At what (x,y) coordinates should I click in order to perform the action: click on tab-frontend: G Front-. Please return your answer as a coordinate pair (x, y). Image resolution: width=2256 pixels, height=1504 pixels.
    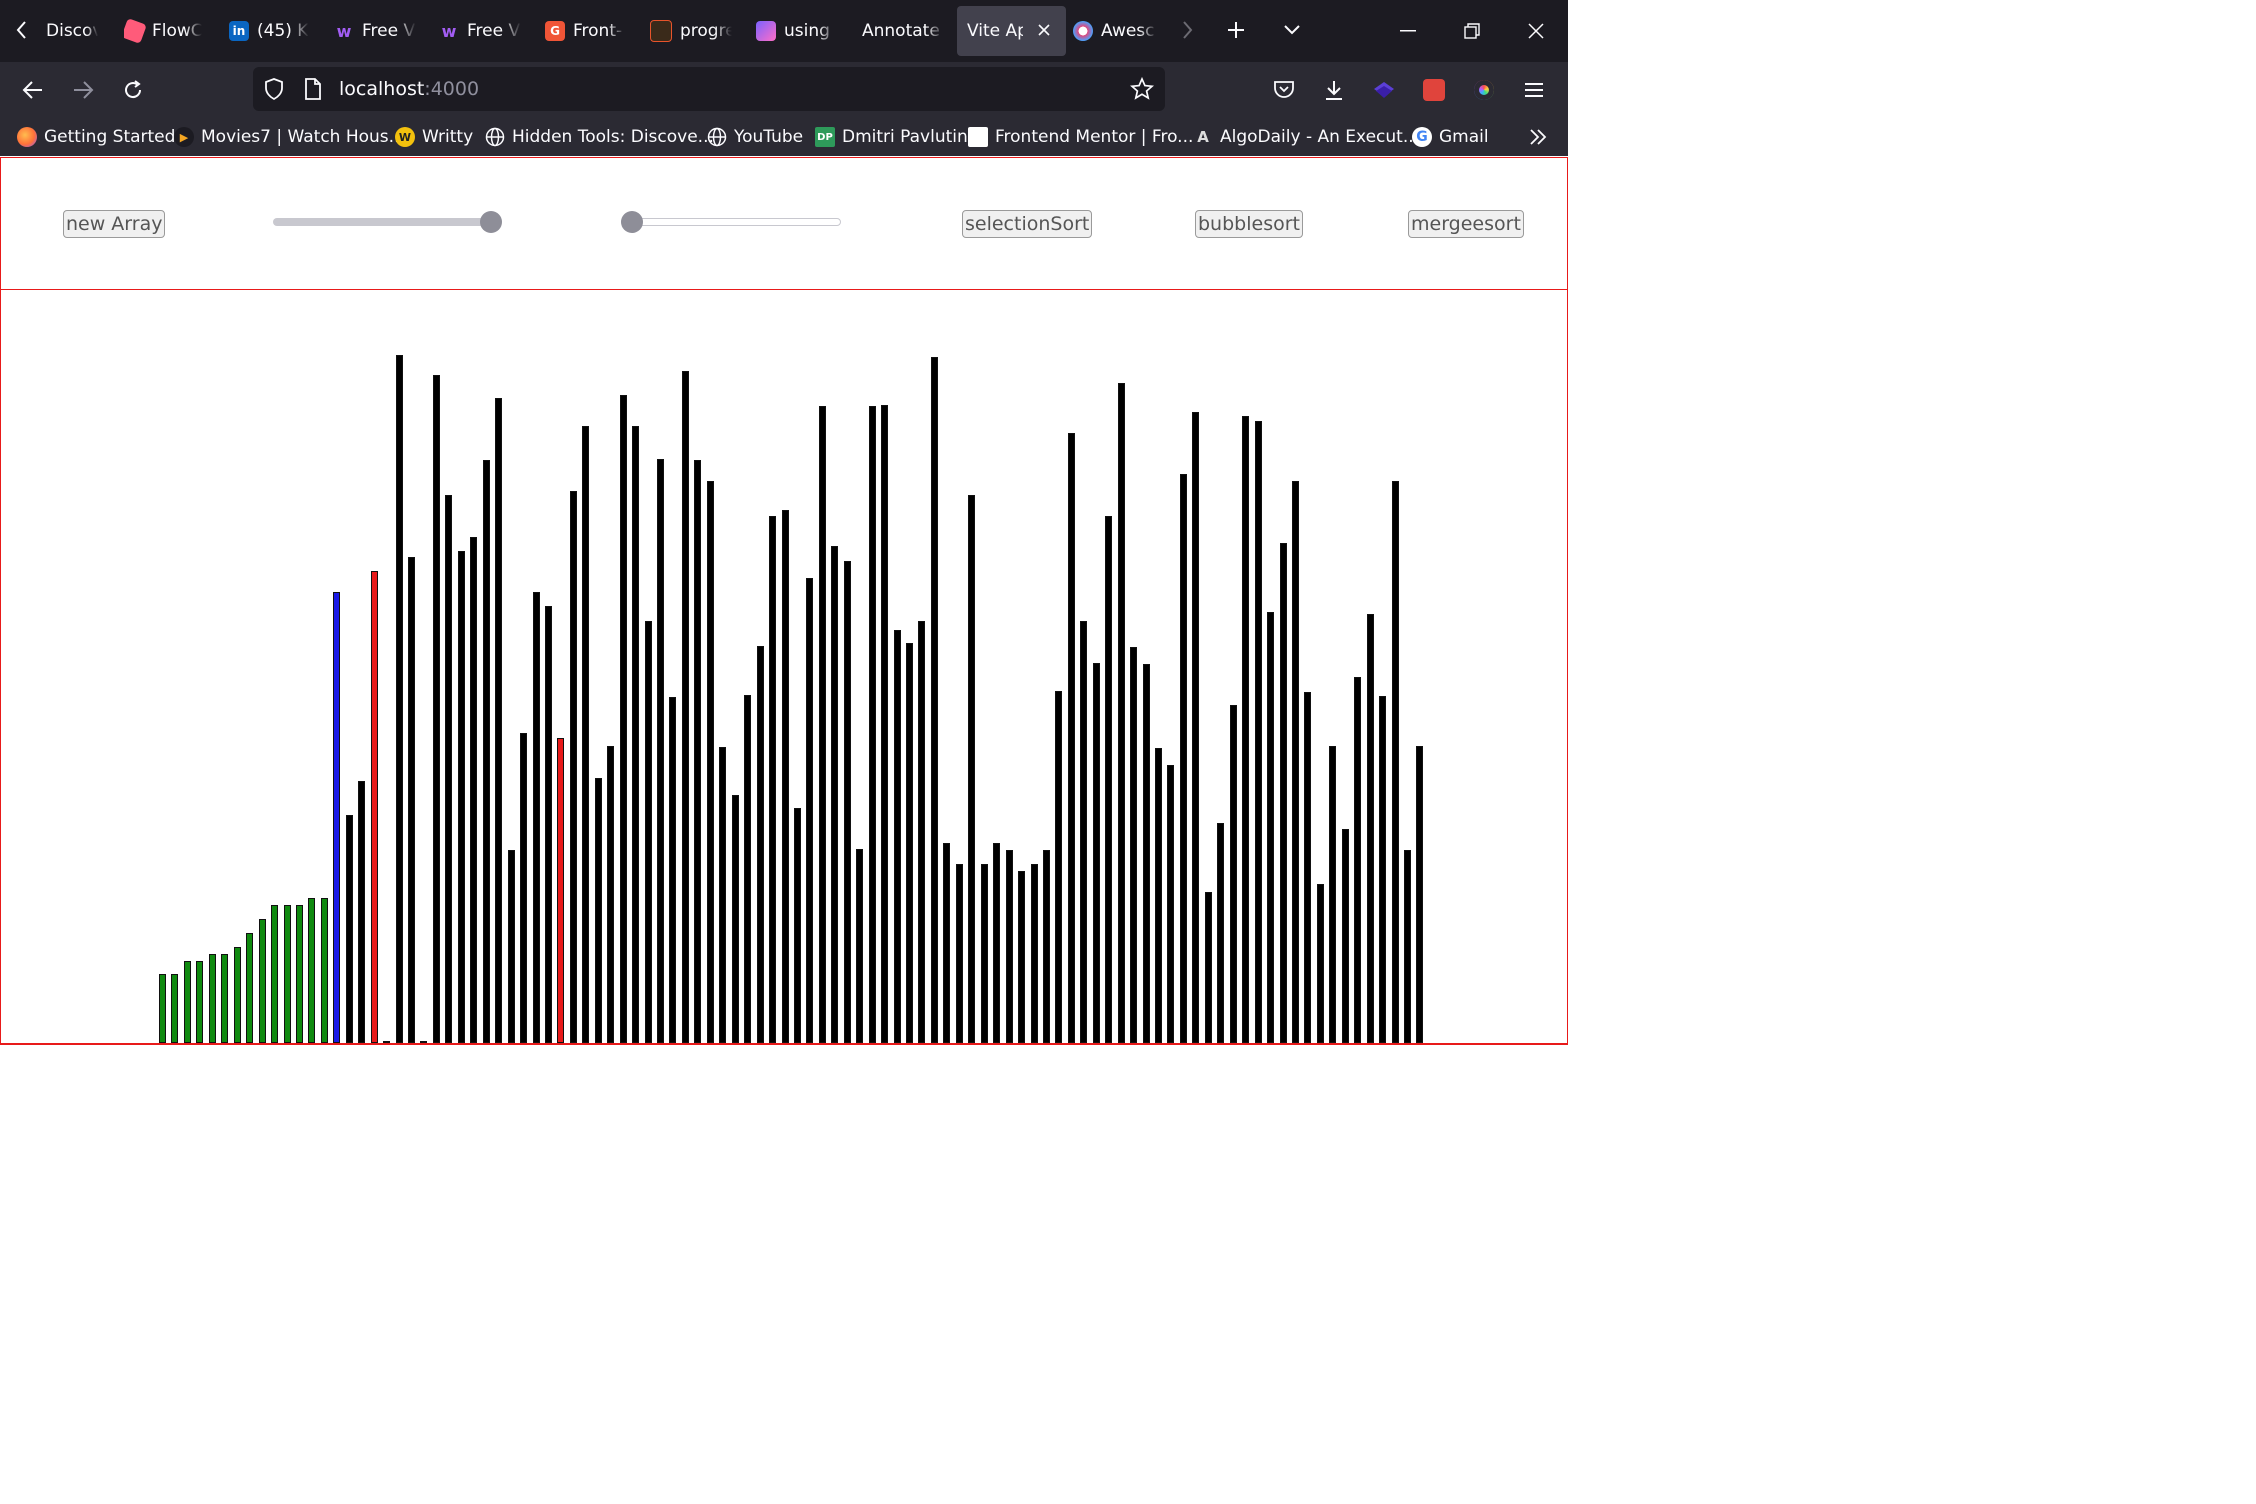
    Looking at the image, I should click on (585, 31).